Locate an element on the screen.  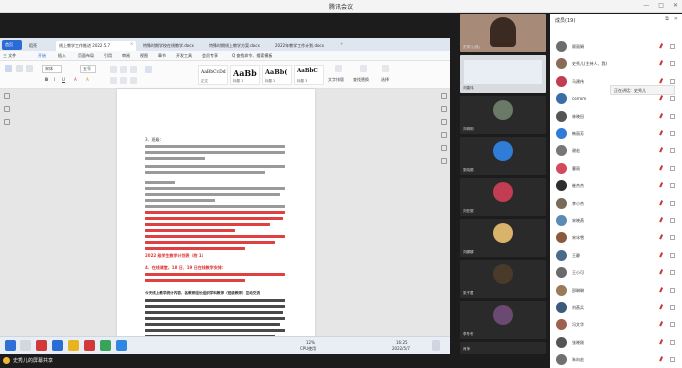
member-row: 曹丽 is located at coordinates (617, 169).